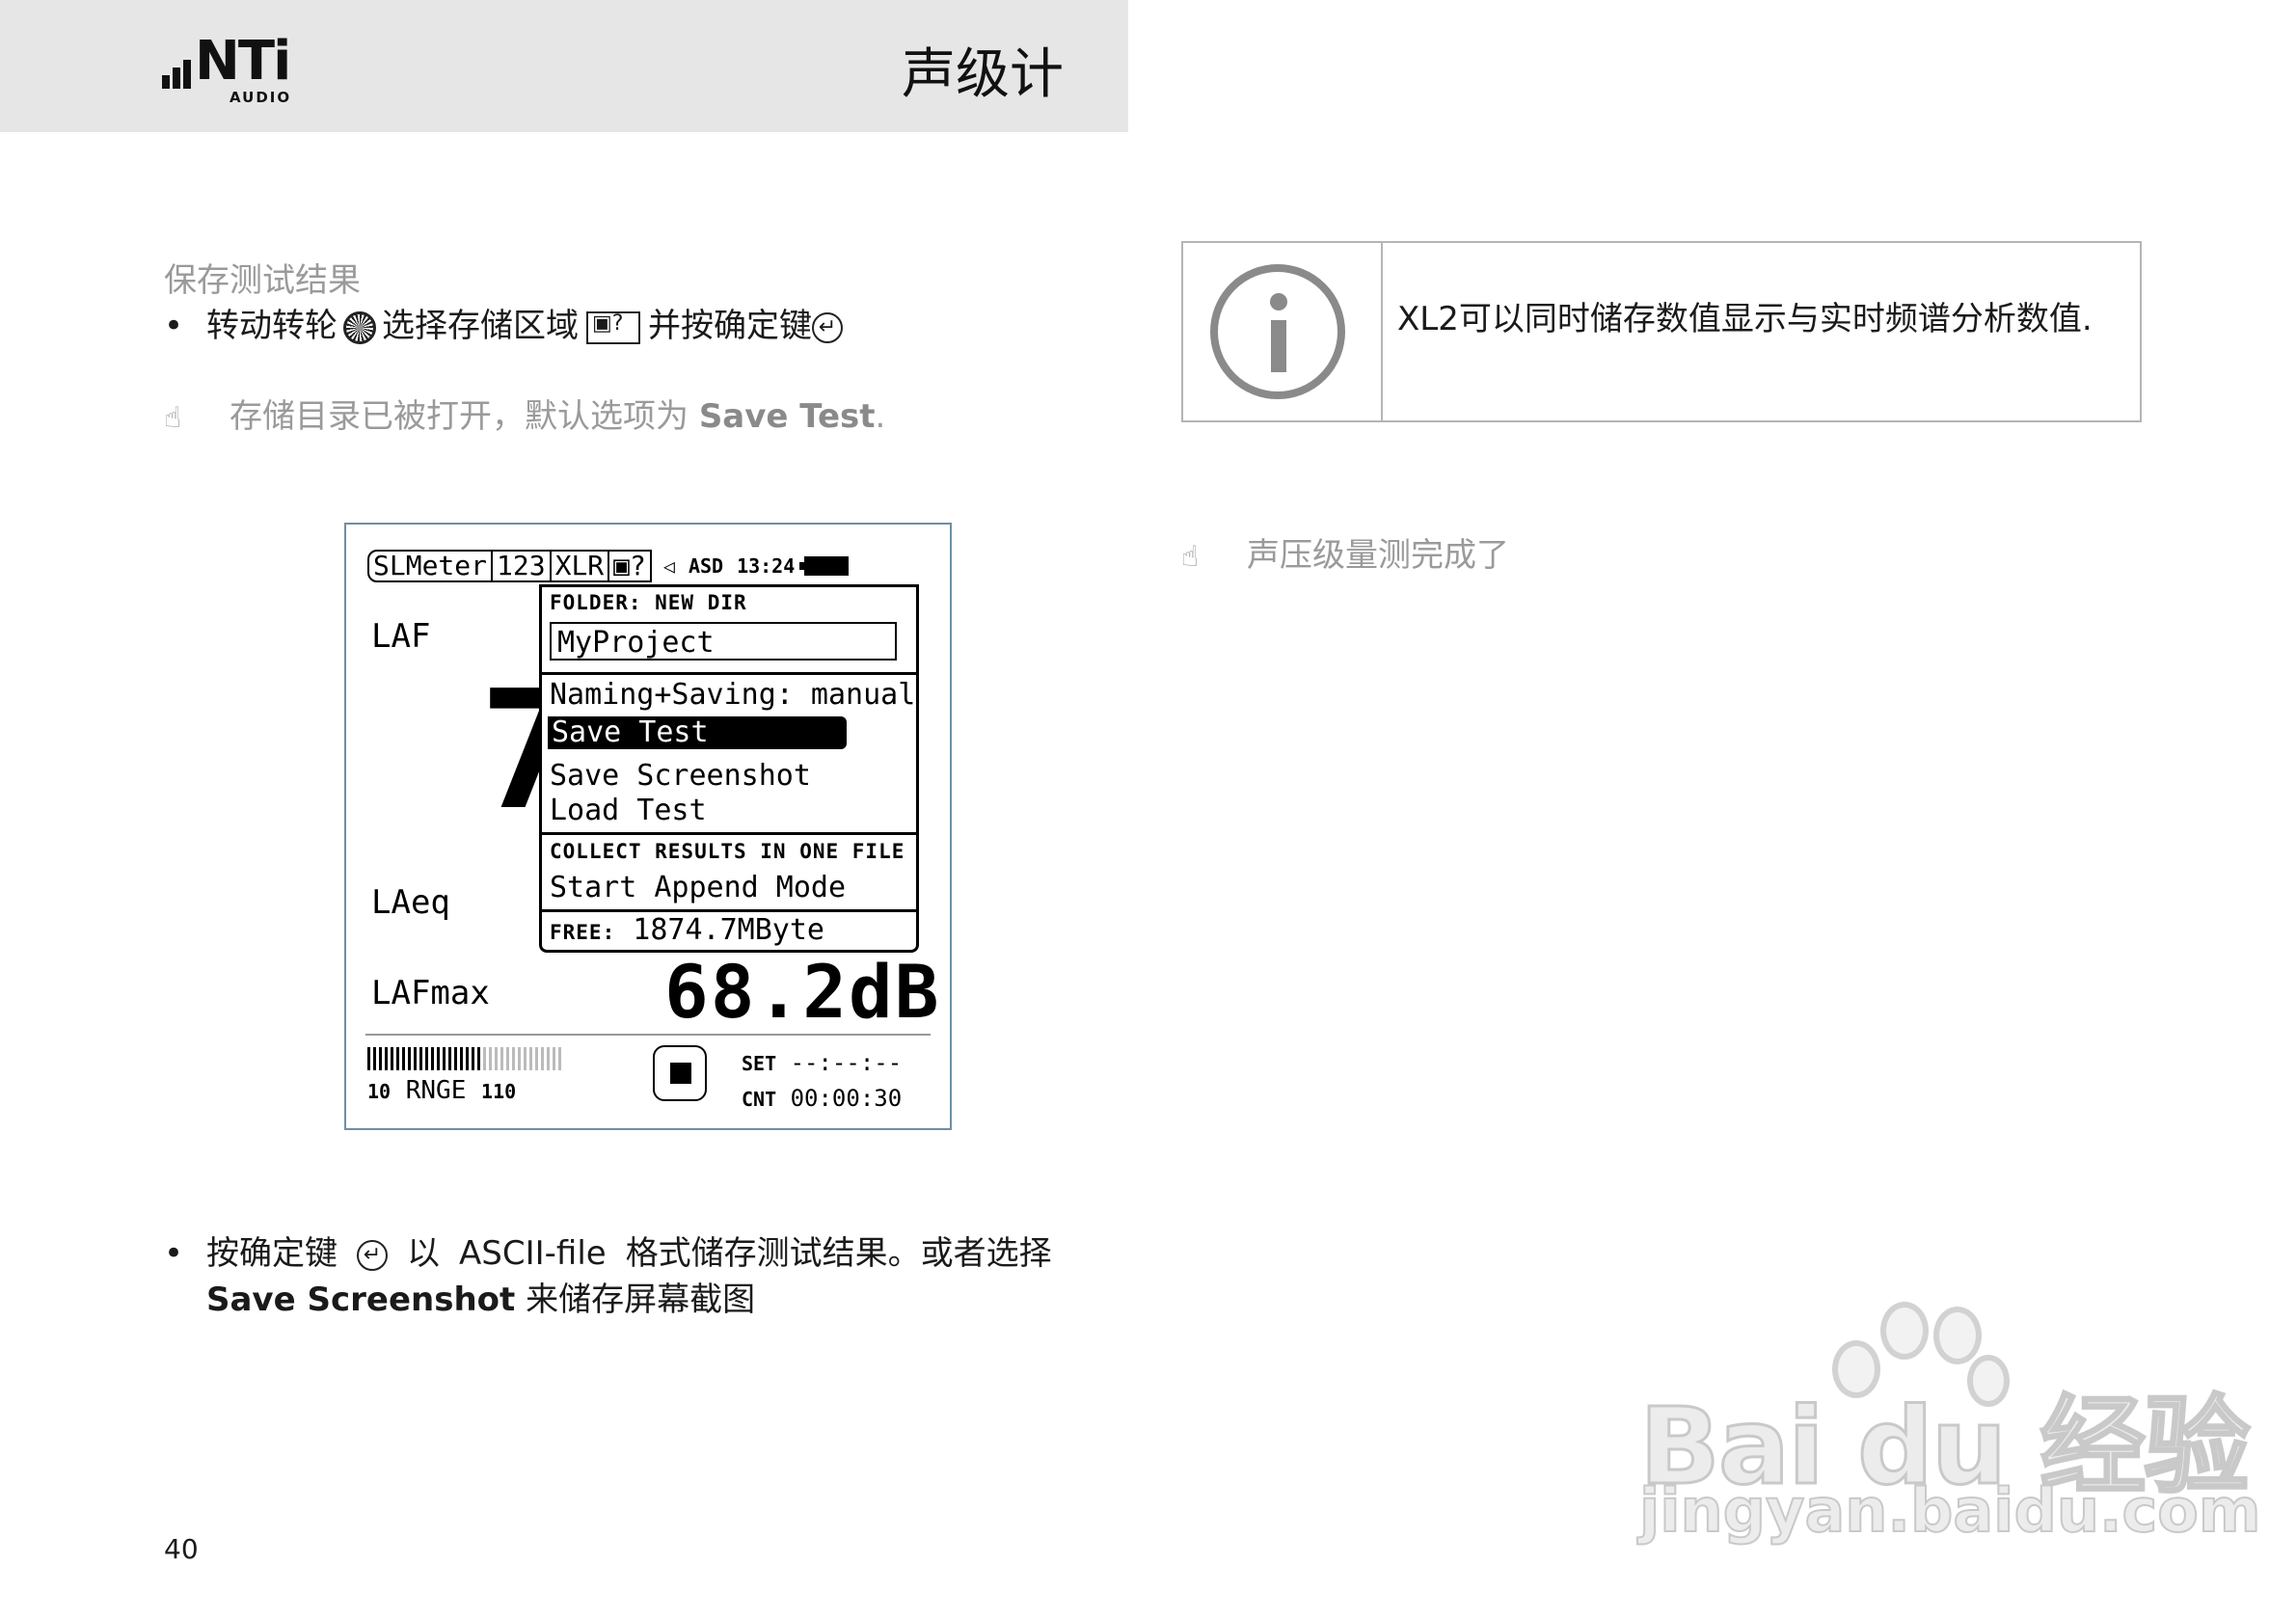  Describe the element at coordinates (1382, 332) in the screenshot. I see `info-box-divider` at that location.